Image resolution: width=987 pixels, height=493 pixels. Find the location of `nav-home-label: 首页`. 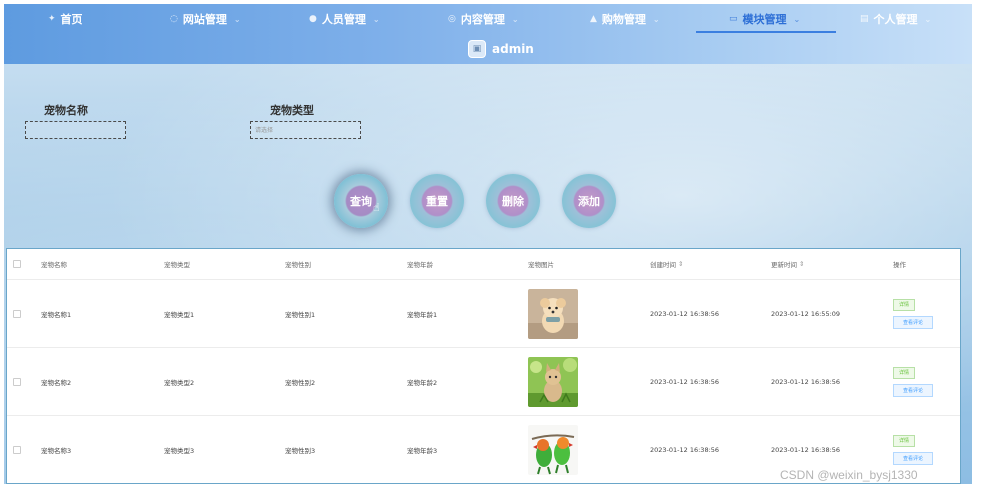

nav-home-label: 首页 is located at coordinates (71, 19).